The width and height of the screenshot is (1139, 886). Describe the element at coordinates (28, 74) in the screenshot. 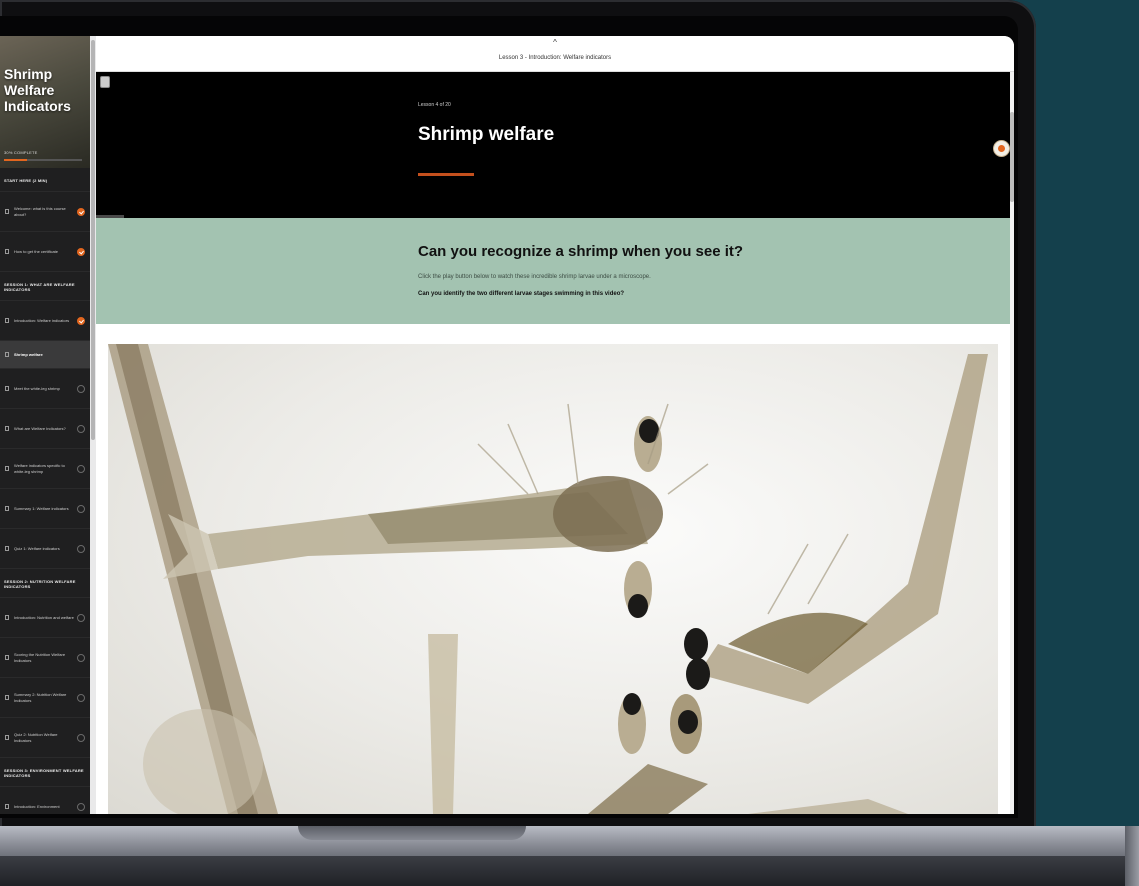

I see `course-title-line: Shrimp` at that location.